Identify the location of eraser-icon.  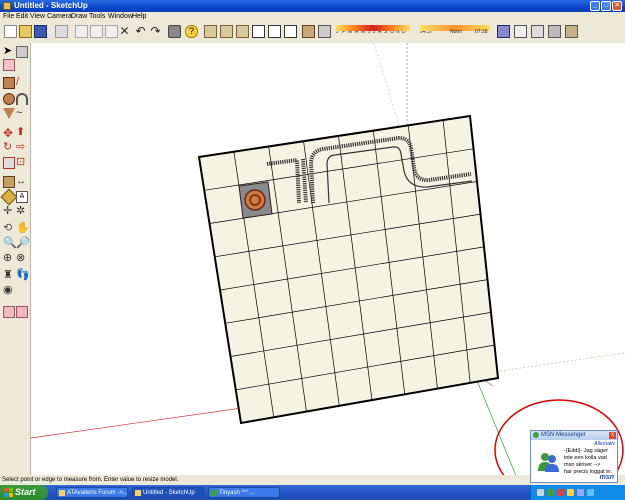
(9, 65).